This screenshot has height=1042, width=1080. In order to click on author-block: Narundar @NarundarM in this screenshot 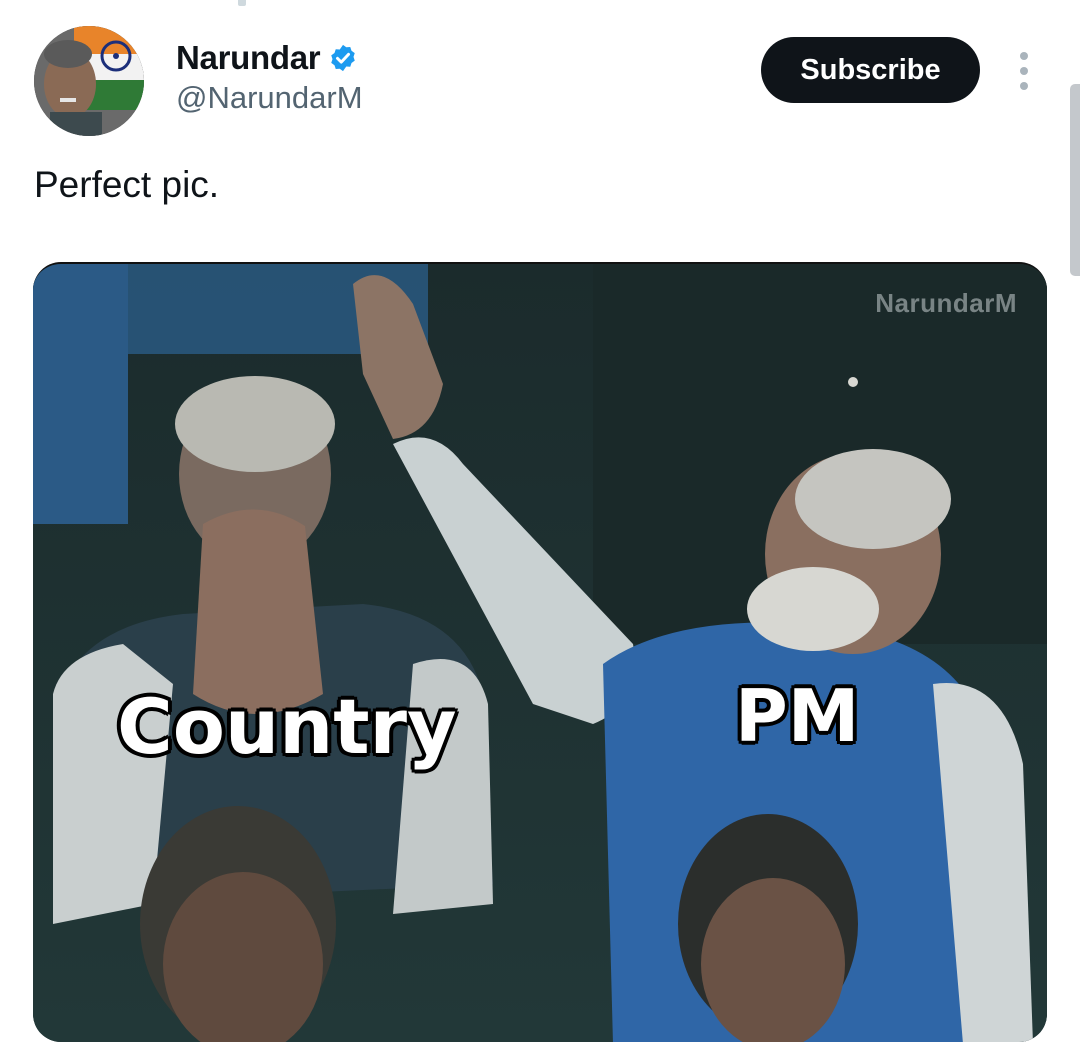, I will do `click(269, 77)`.